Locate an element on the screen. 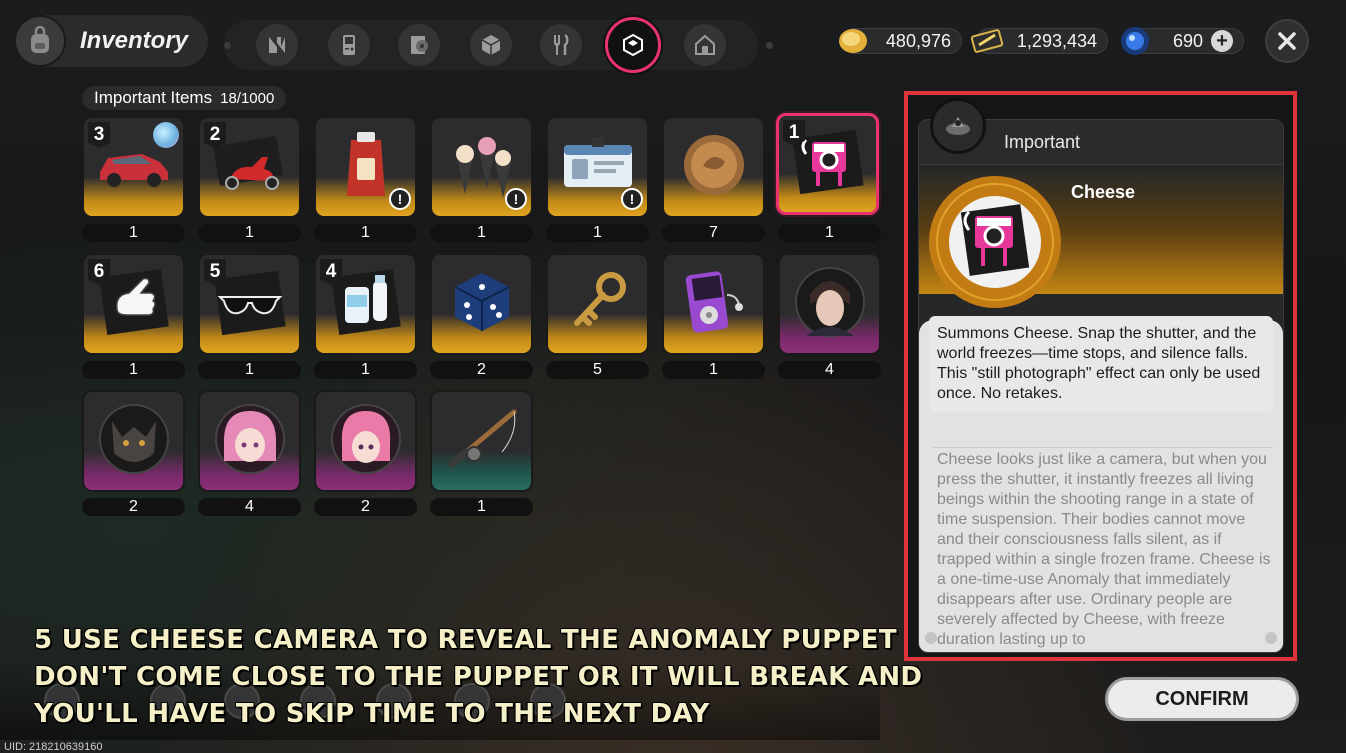 The height and width of the screenshot is (753, 1346). item-slot-ice-cream-cones: ! is located at coordinates (481, 167).